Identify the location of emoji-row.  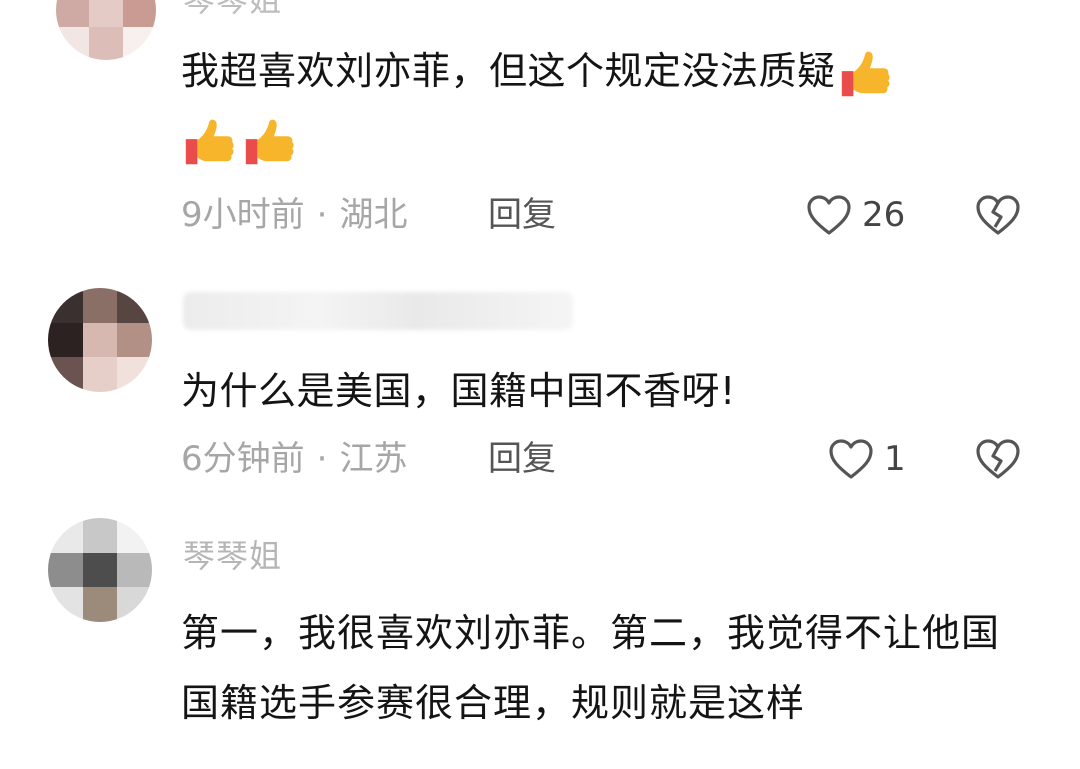
(239, 142).